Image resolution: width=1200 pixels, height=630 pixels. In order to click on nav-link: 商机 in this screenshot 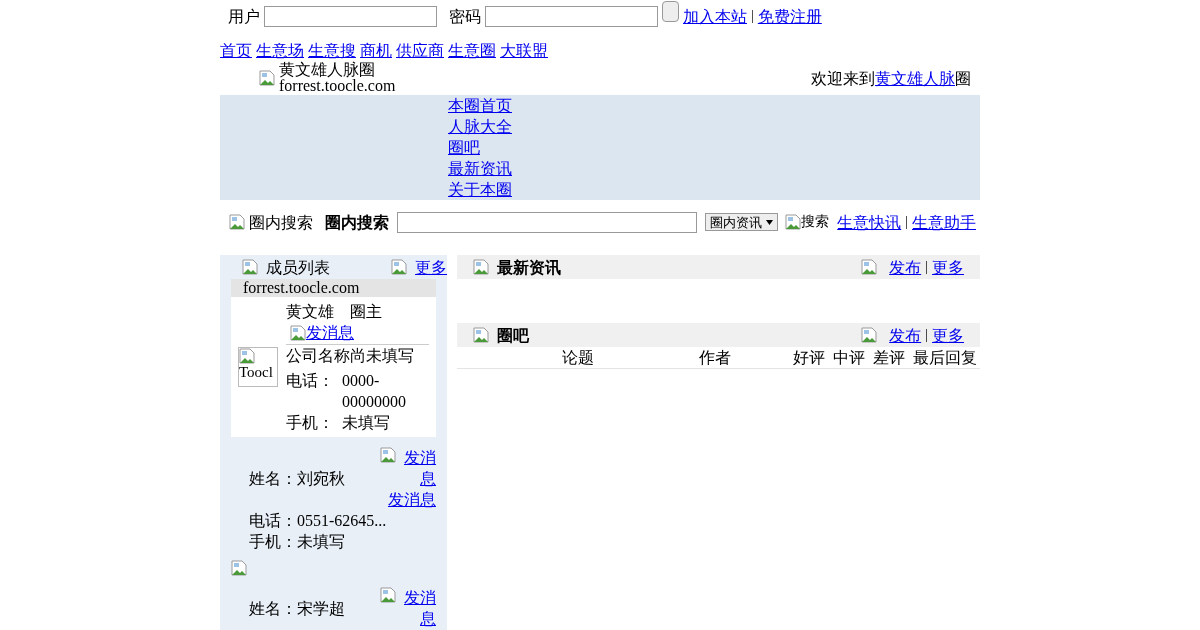, I will do `click(376, 50)`.